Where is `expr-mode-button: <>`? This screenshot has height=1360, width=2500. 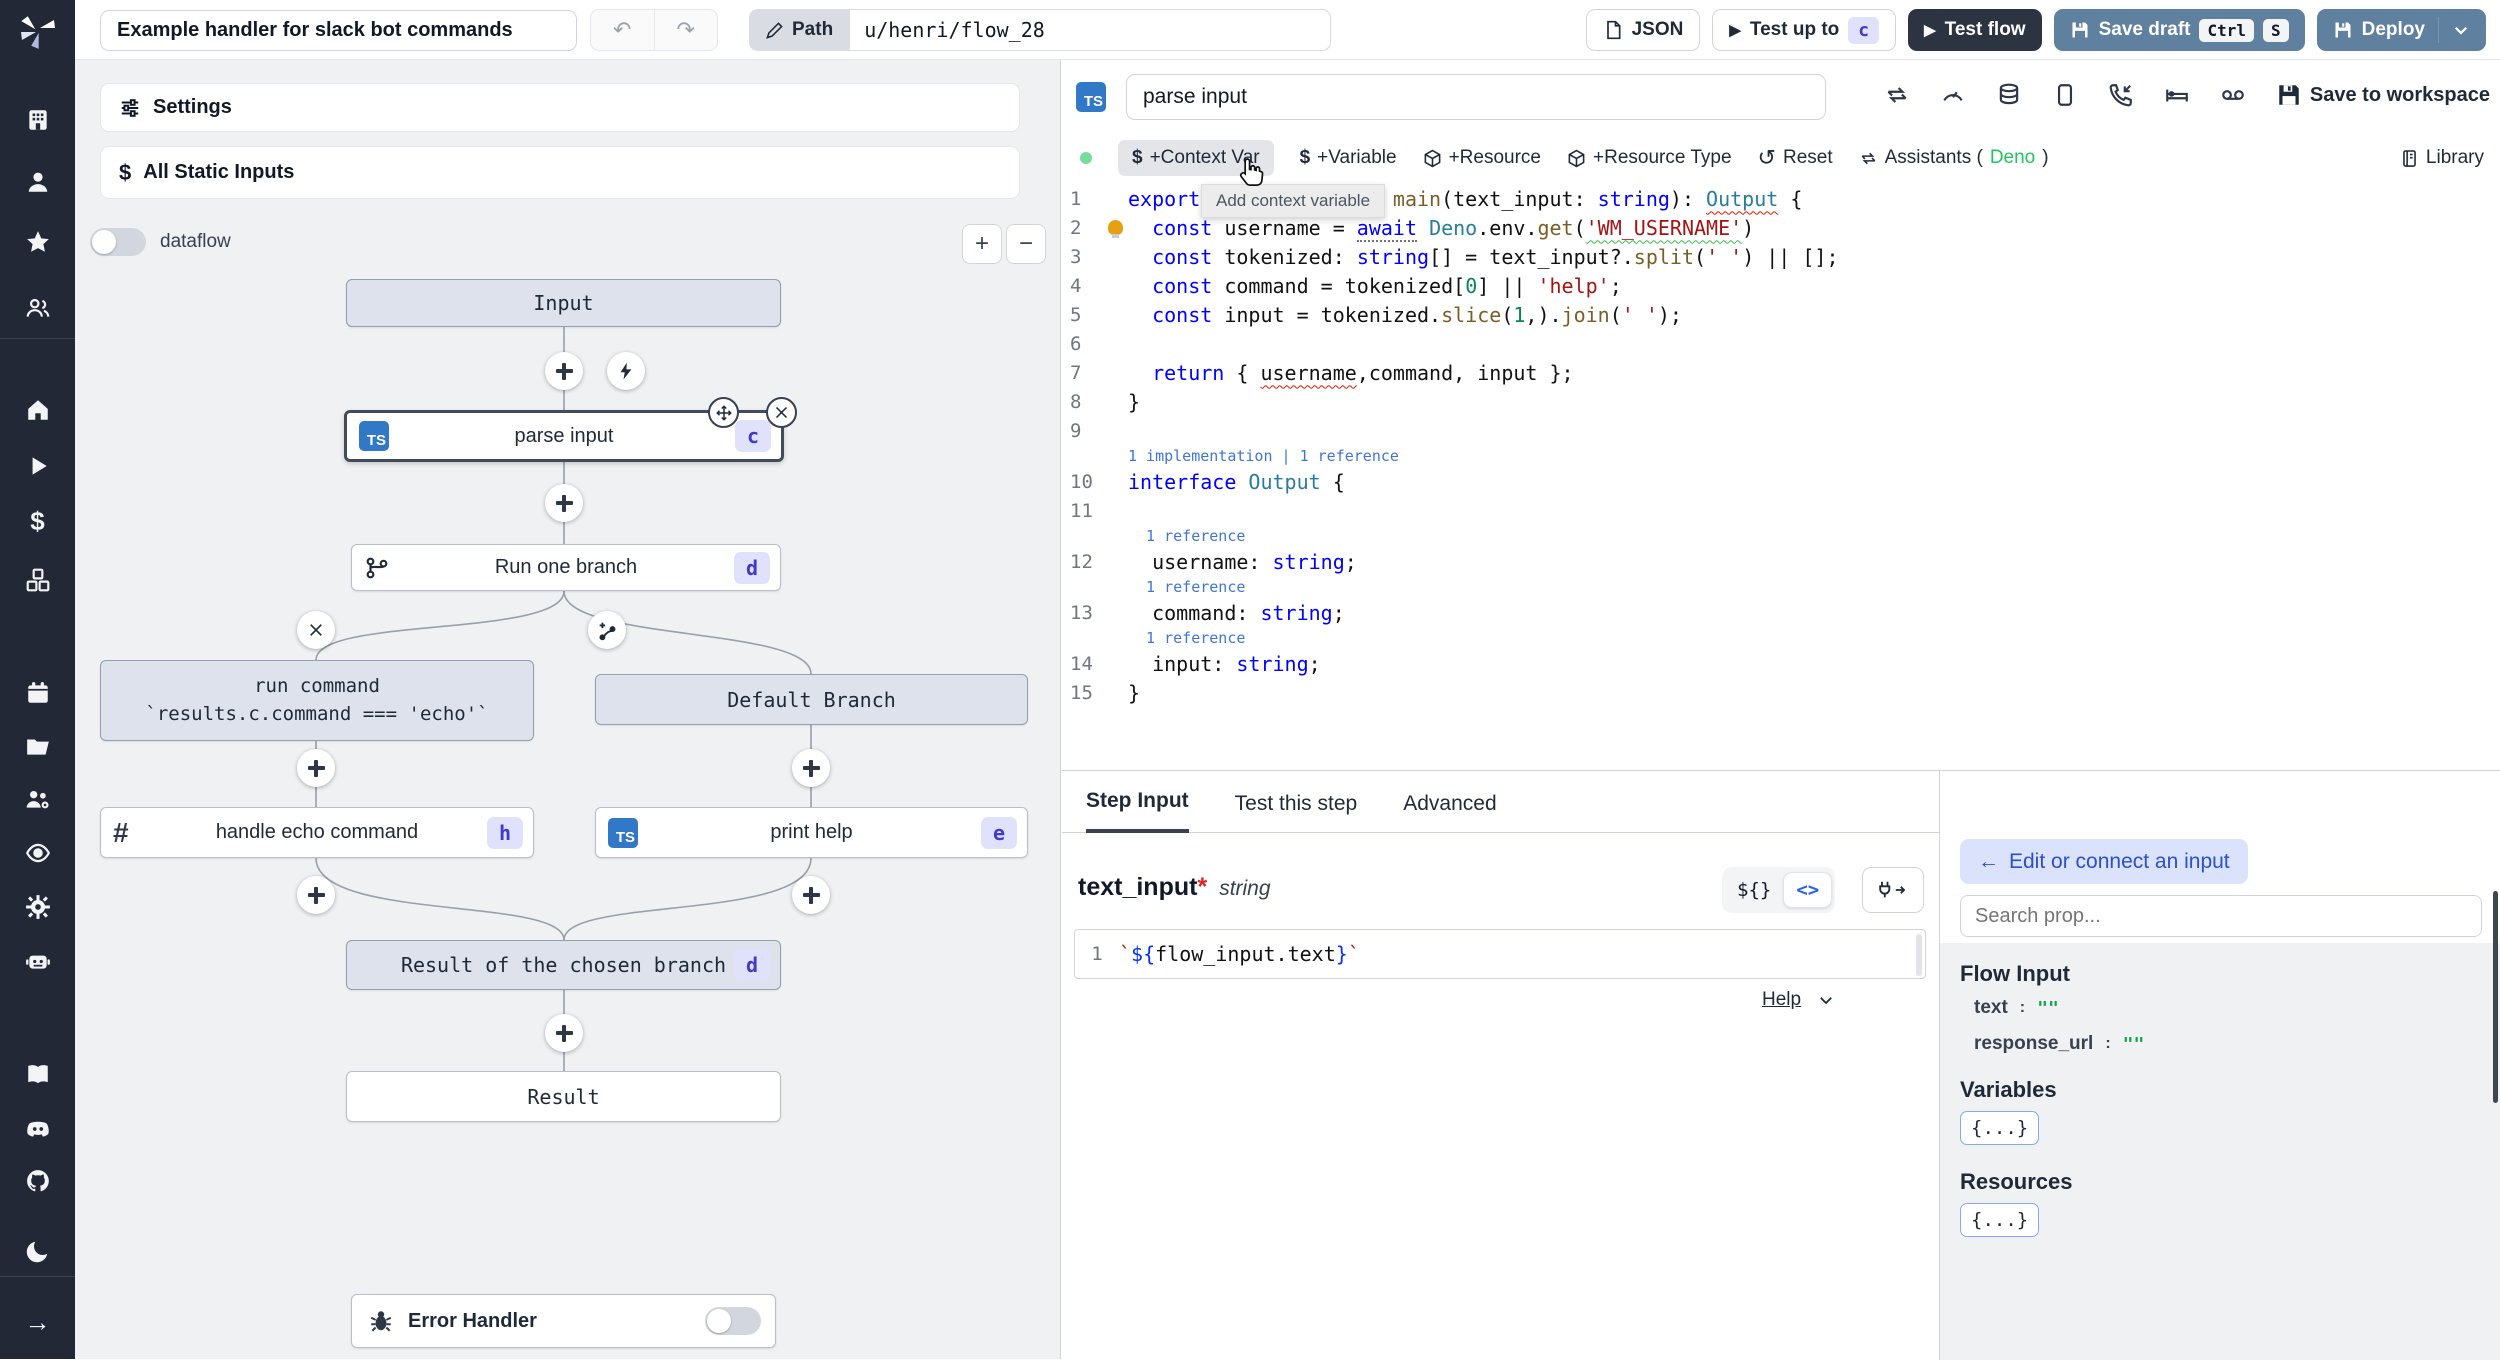
expr-mode-button: <> is located at coordinates (1808, 890).